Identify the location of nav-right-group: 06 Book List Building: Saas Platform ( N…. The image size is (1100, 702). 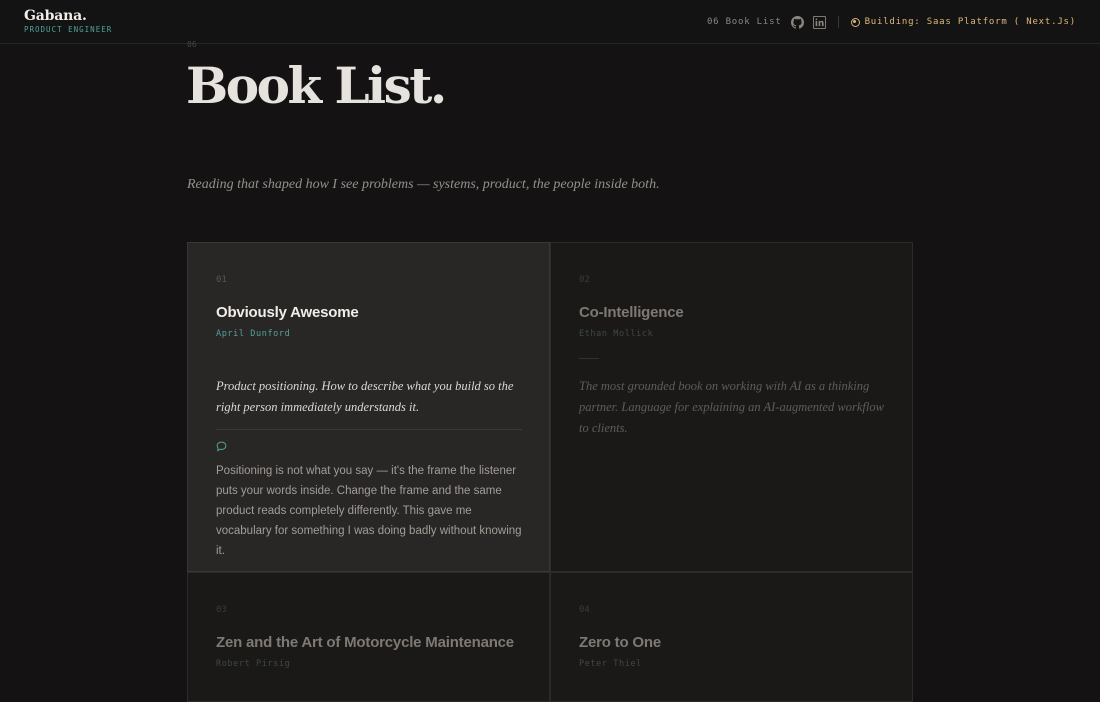
(891, 22).